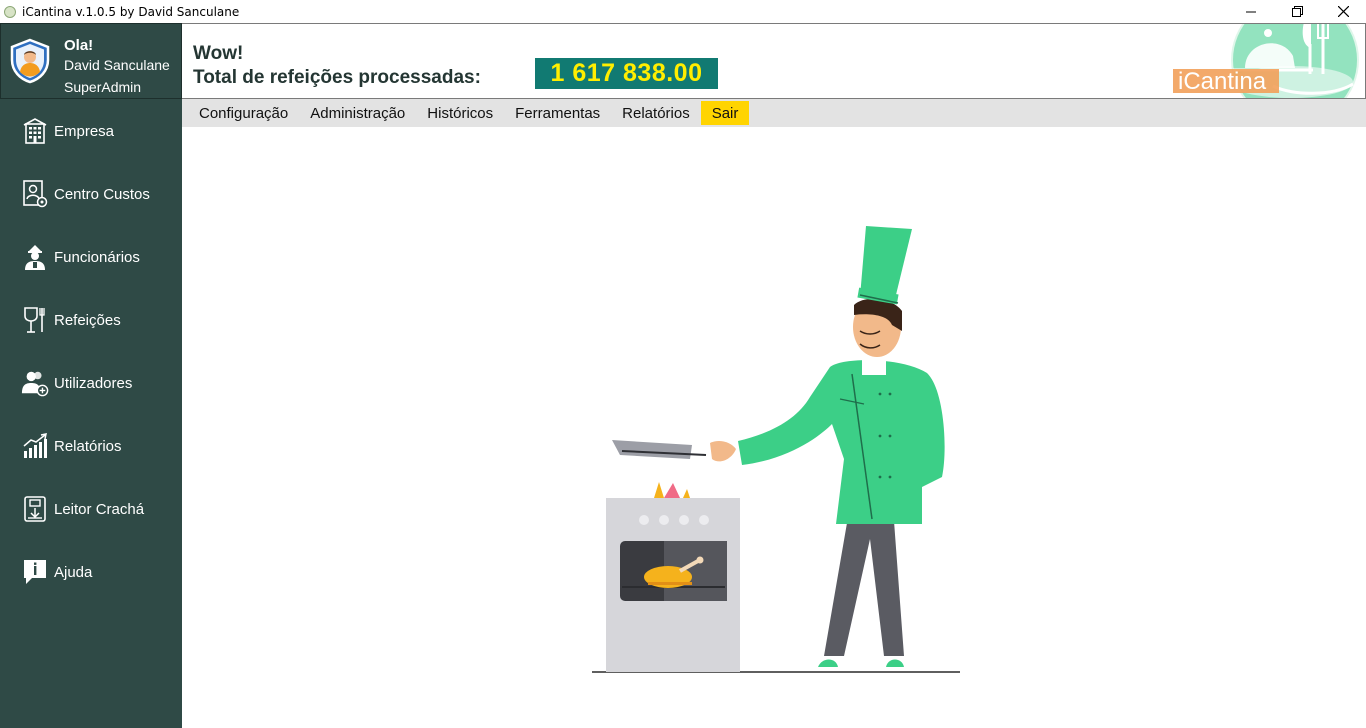 The width and height of the screenshot is (1366, 728). I want to click on sidebar-item-refeicoes: Refeições, so click(91, 320).